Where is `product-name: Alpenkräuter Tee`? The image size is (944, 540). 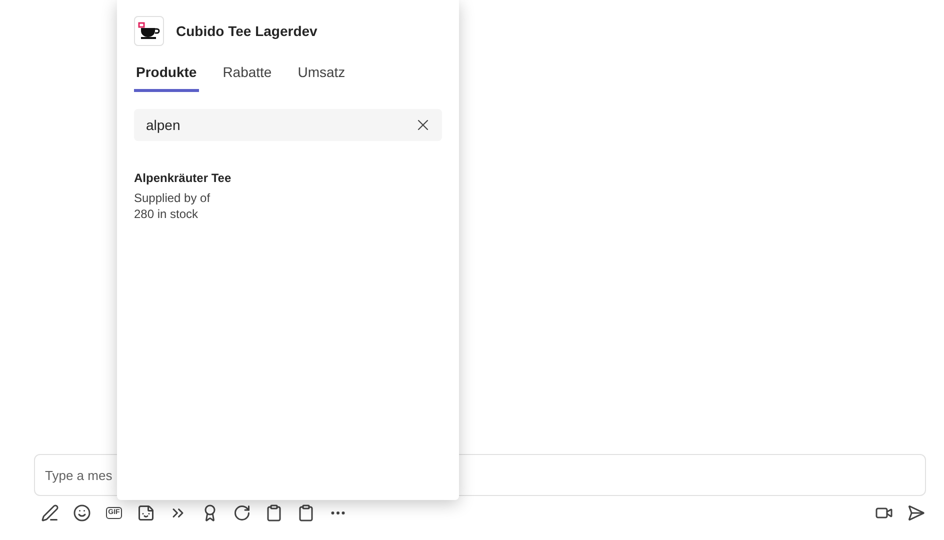 product-name: Alpenkräuter Tee is located at coordinates (288, 178).